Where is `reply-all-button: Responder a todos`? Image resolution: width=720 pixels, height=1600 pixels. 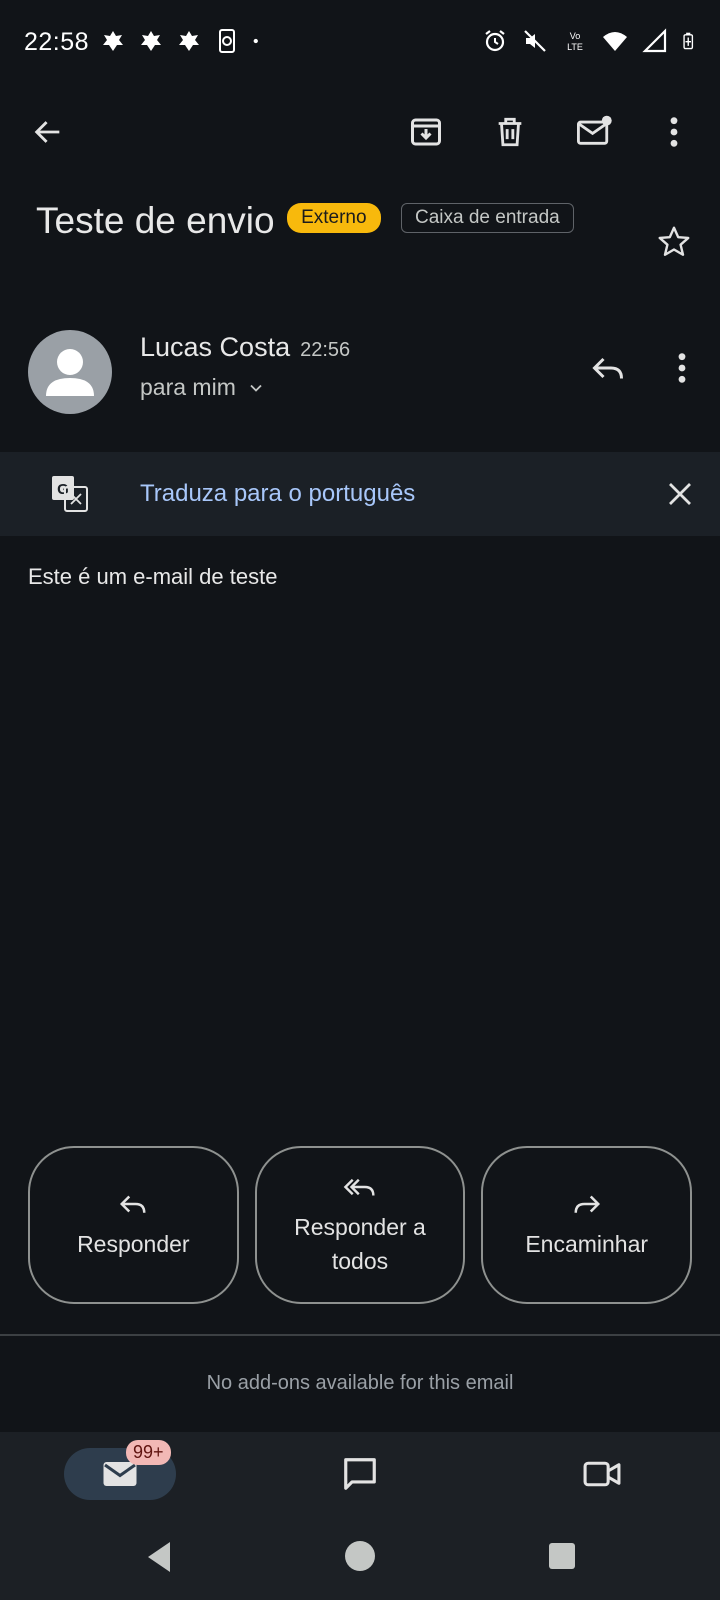 reply-all-button: Responder a todos is located at coordinates (360, 1225).